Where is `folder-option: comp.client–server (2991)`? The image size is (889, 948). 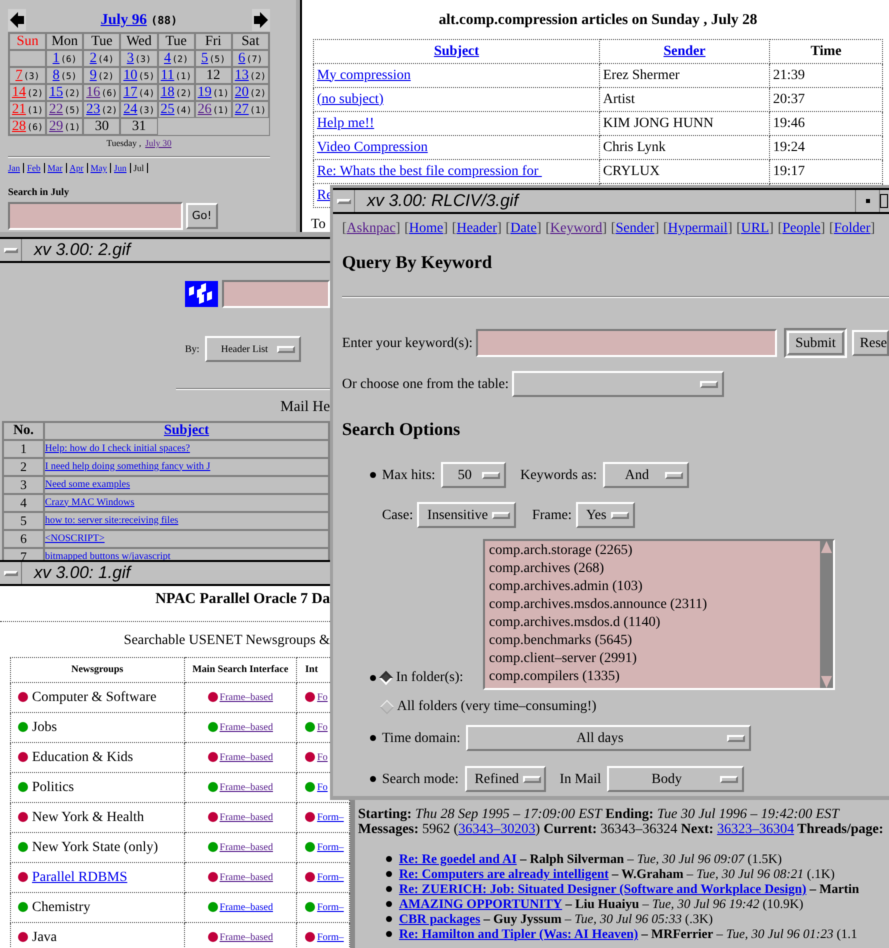 folder-option: comp.client–server (2991) is located at coordinates (654, 659).